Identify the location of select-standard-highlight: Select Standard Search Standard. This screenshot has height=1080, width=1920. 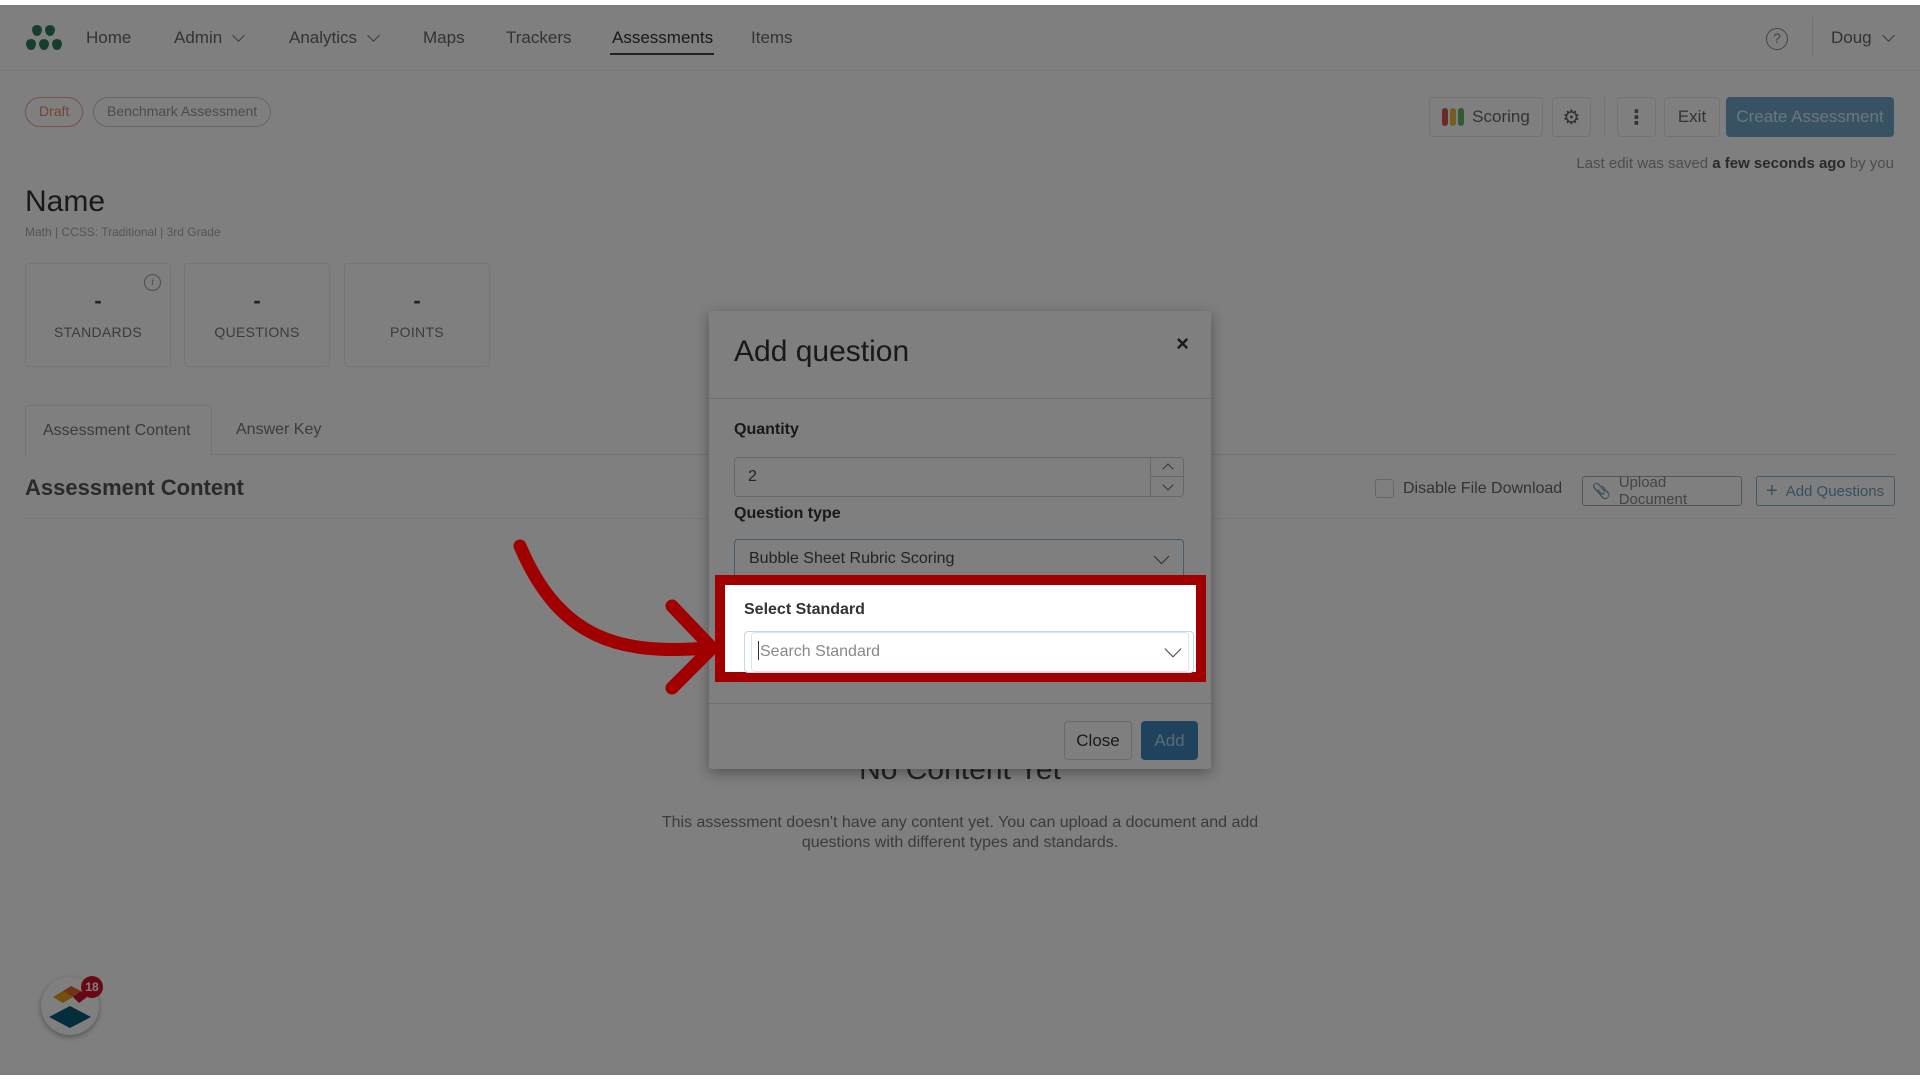
(960, 628).